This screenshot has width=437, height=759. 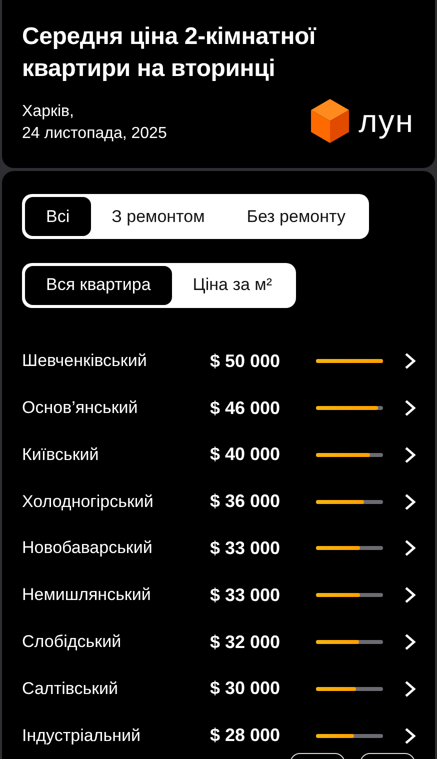 I want to click on filter-tab: Без ремонту, so click(x=296, y=216).